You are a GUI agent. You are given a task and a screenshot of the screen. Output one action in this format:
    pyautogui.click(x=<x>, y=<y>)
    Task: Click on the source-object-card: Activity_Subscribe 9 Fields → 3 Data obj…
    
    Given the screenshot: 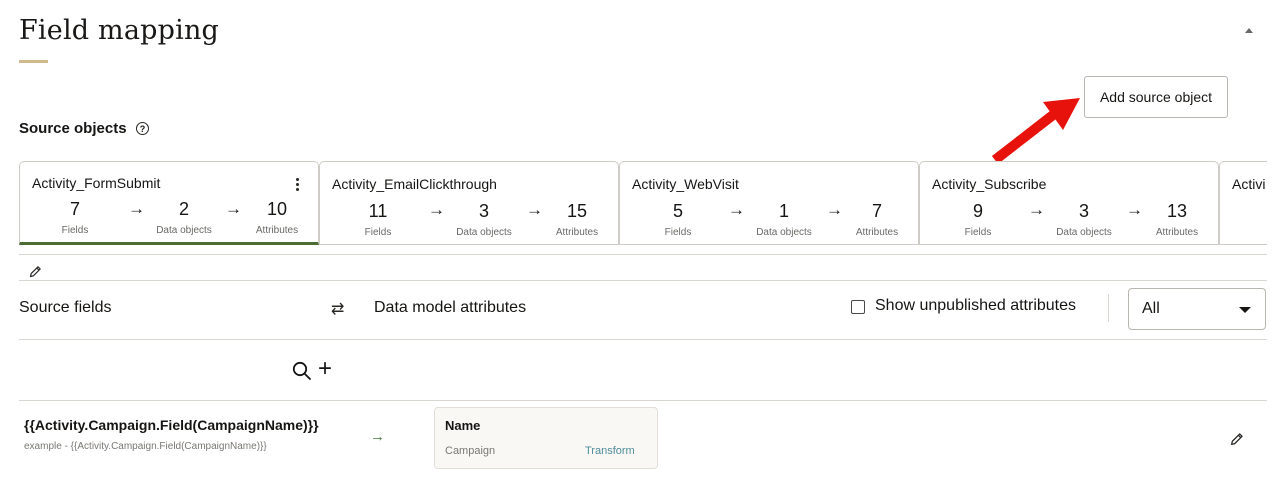 What is the action you would take?
    pyautogui.click(x=1069, y=203)
    